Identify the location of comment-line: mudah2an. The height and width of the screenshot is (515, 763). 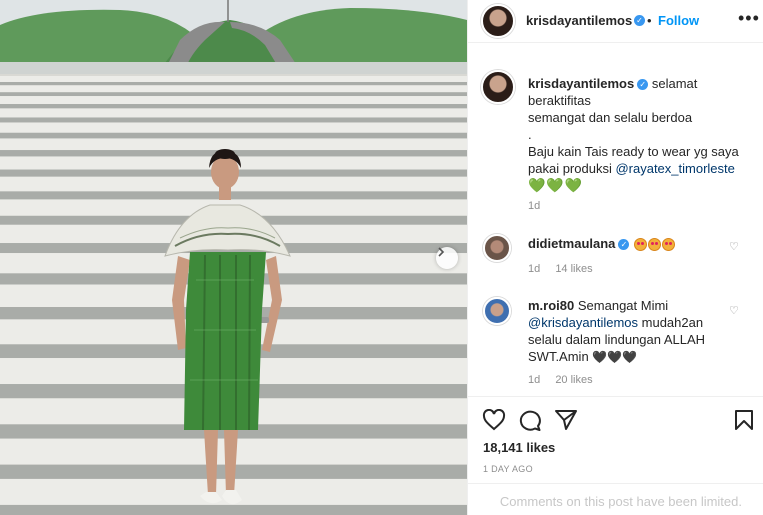
(672, 322).